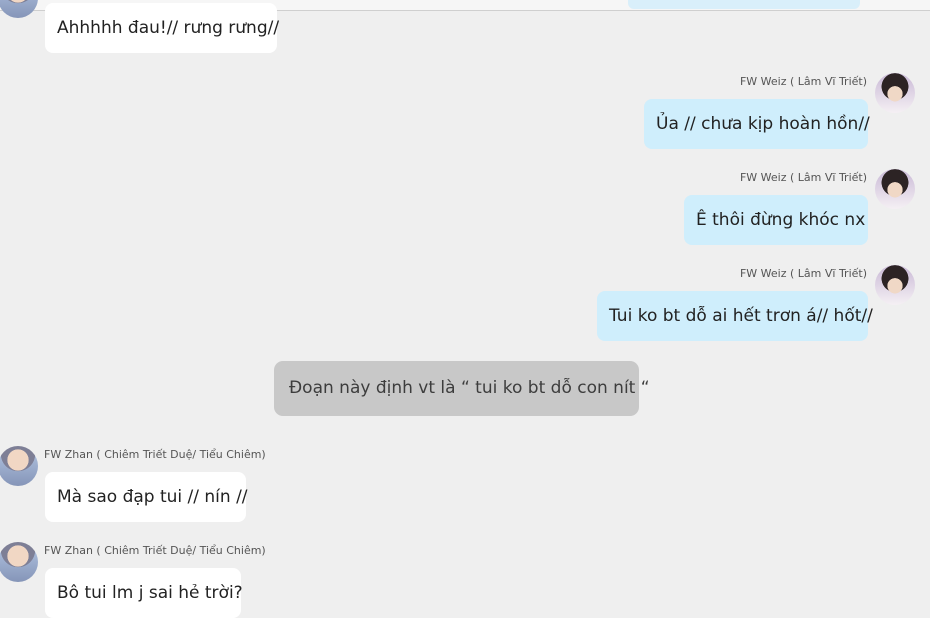 The height and width of the screenshot is (618, 930). I want to click on message-bubble: Bô tui lm j sai hẻ trời?, so click(144, 593).